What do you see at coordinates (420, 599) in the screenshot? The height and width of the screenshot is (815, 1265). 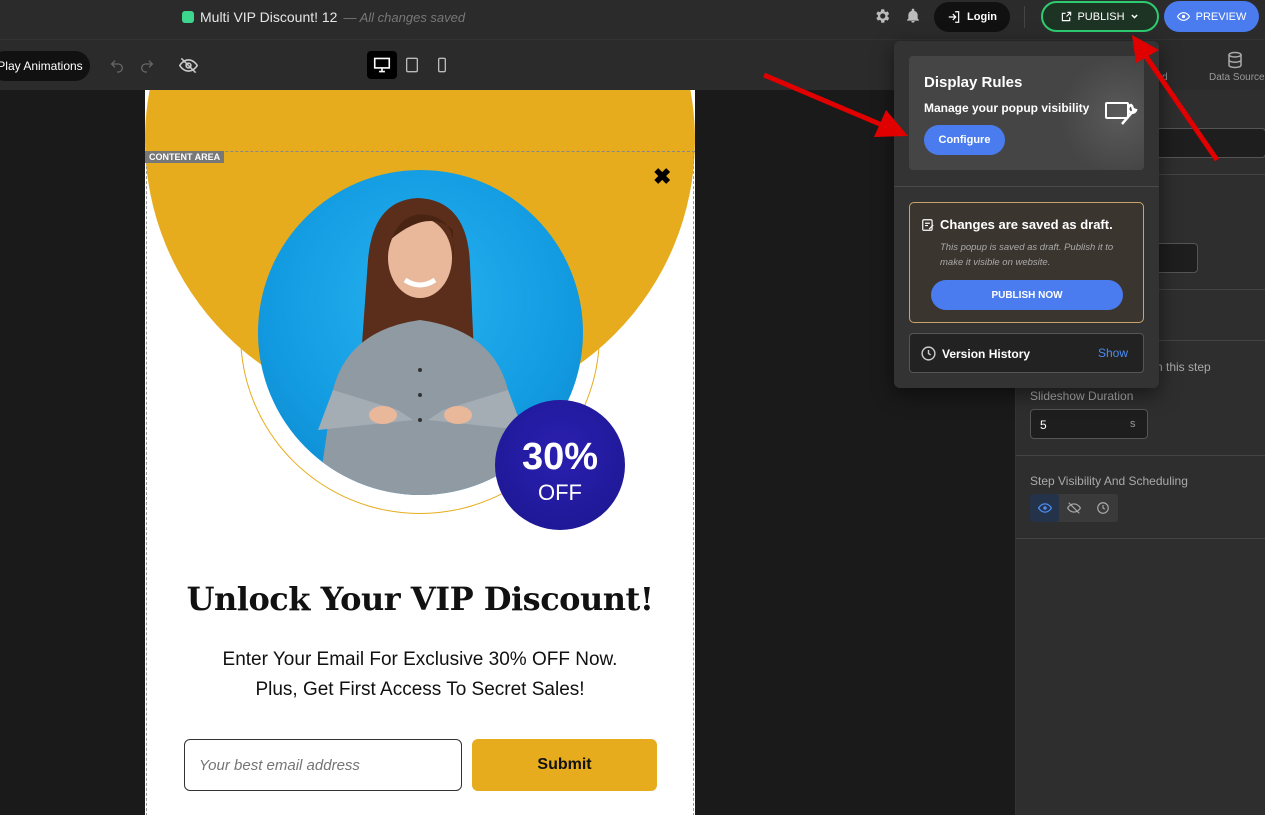 I see `popup-headline: Unlock Your VIP Discount!` at bounding box center [420, 599].